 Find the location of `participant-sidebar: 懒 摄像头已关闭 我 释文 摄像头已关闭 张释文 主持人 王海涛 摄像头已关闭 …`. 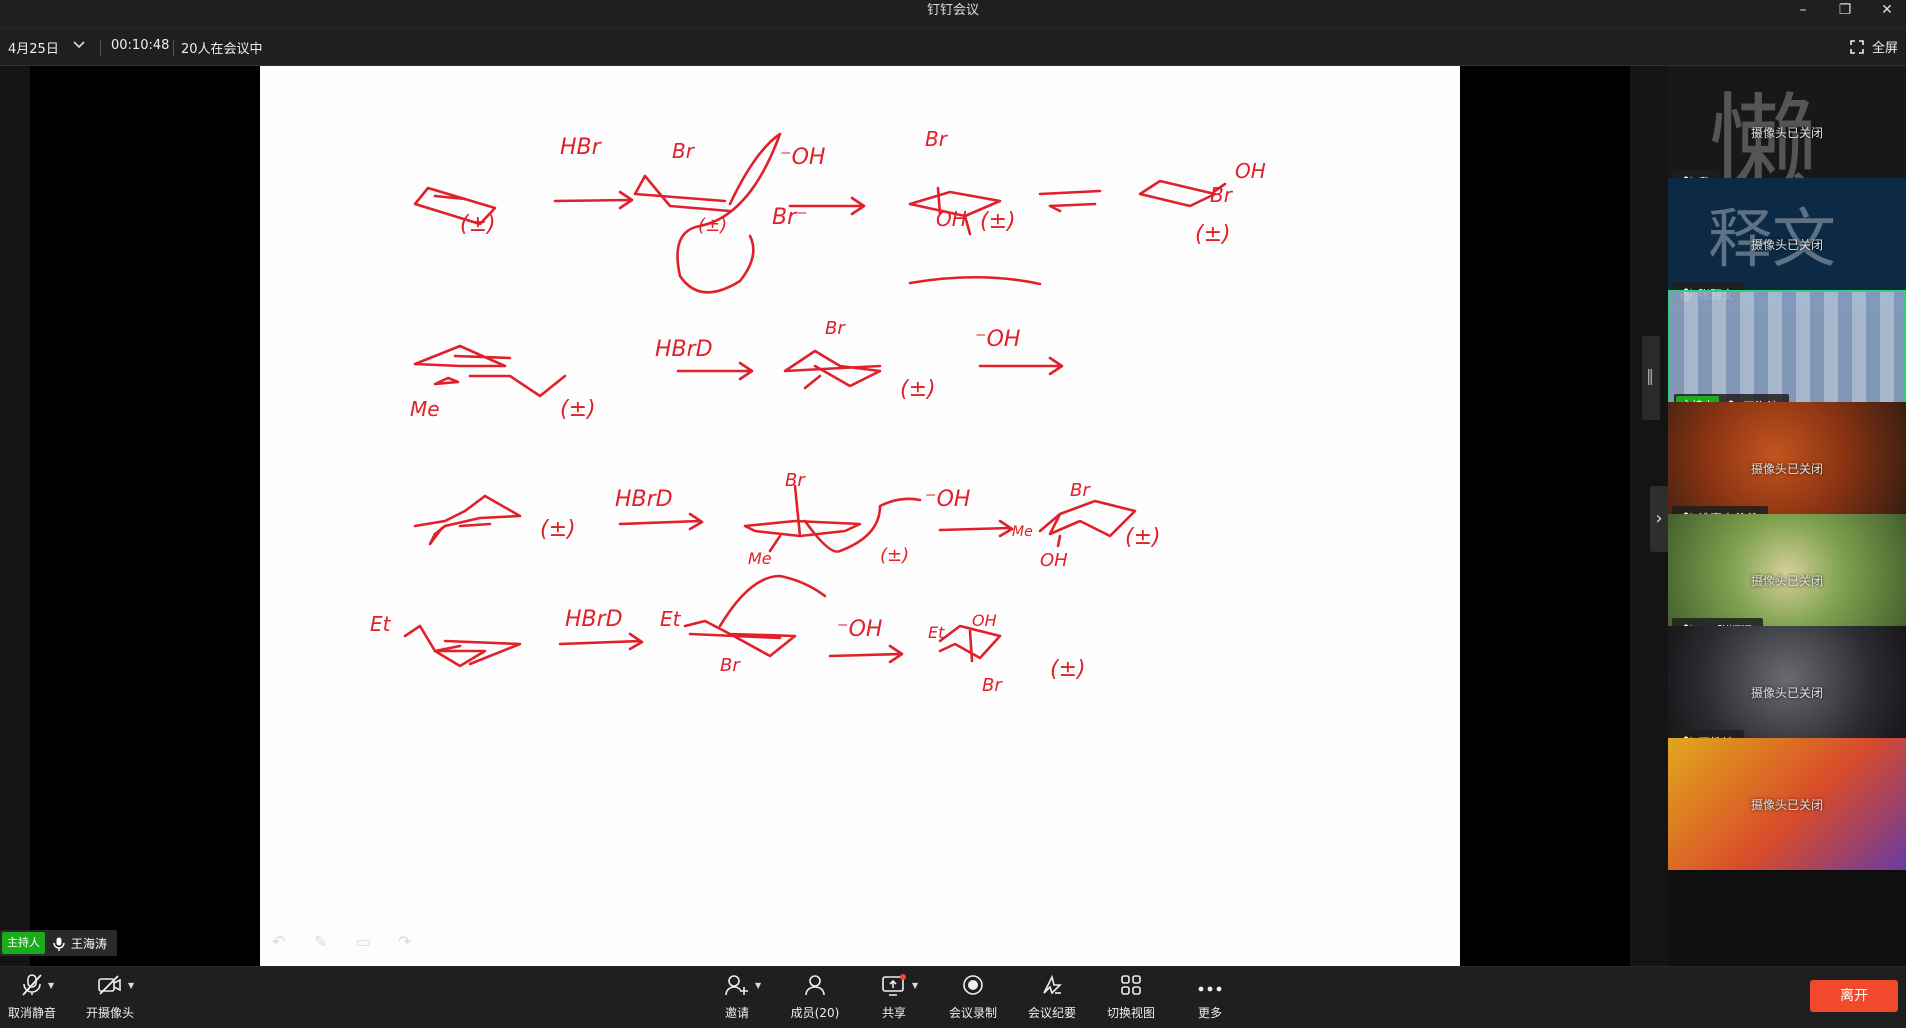

participant-sidebar: 懒 摄像头已关闭 我 释文 摄像头已关闭 张释文 主持人 王海涛 摄像头已关闭 … is located at coordinates (1787, 516).